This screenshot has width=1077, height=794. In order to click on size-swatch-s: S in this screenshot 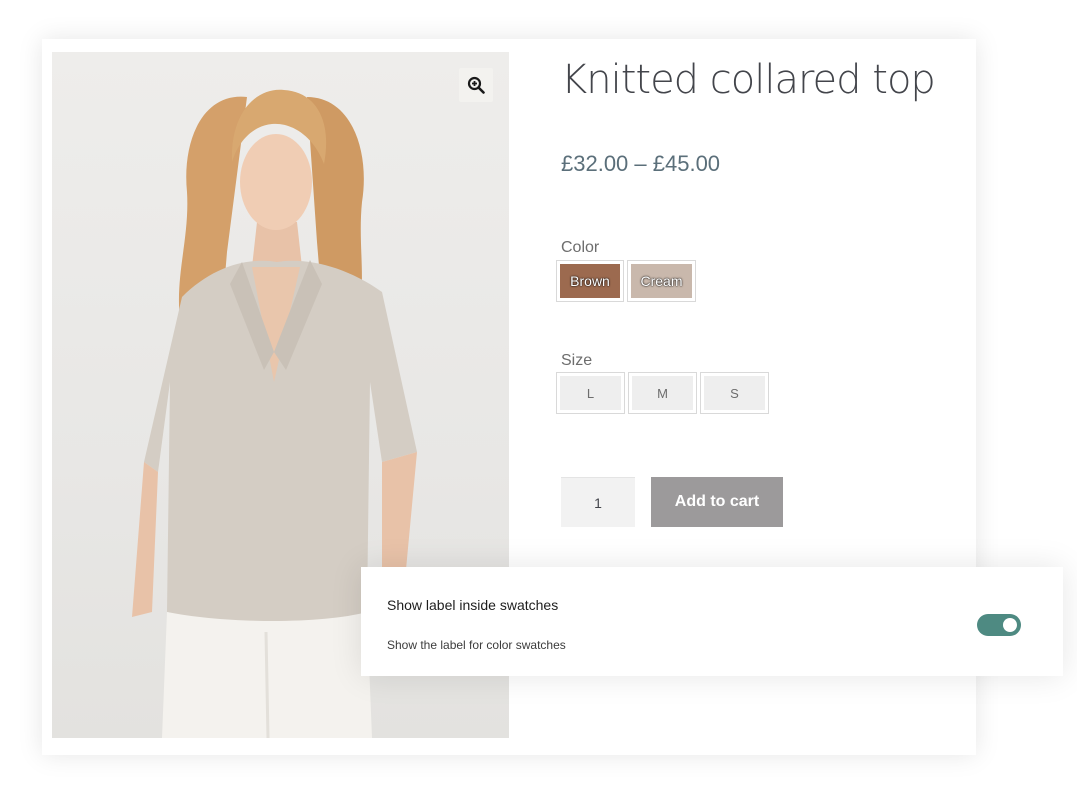, I will do `click(734, 393)`.